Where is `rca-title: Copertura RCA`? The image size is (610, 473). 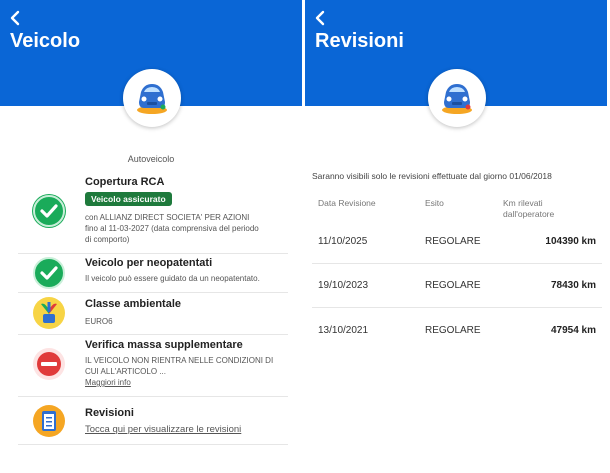 rca-title: Copertura RCA is located at coordinates (125, 182).